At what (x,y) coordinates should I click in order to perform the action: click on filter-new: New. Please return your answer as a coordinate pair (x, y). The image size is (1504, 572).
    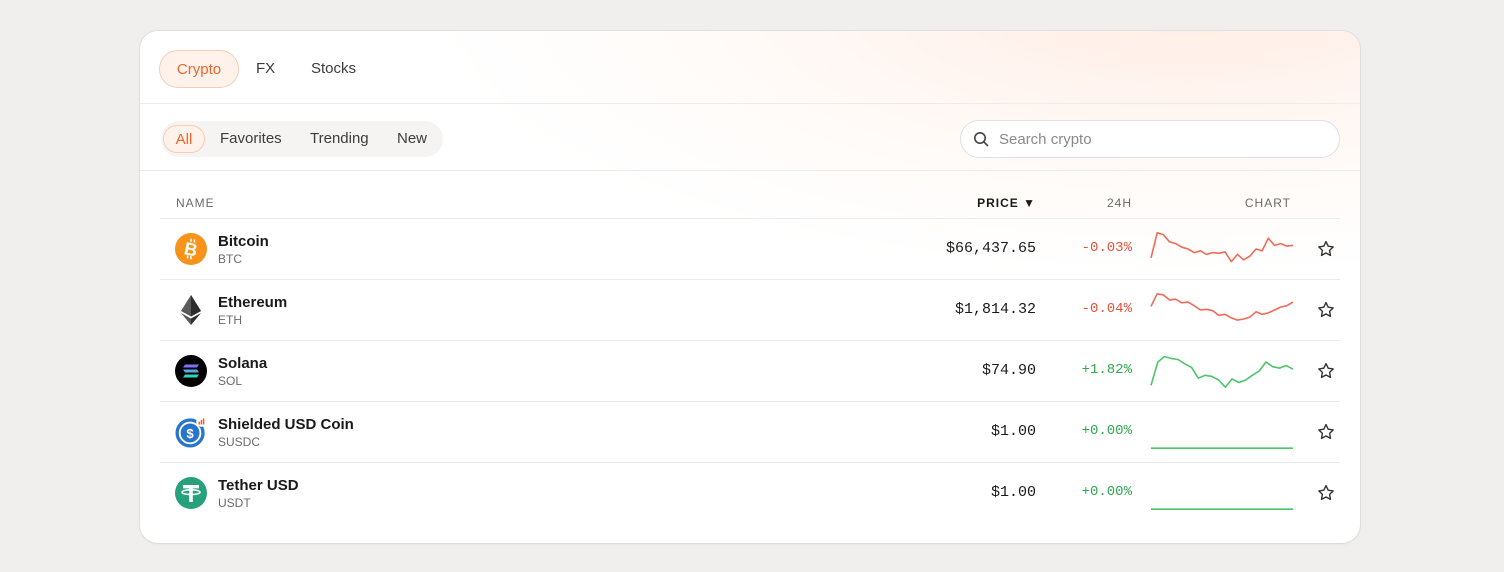
    Looking at the image, I should click on (413, 139).